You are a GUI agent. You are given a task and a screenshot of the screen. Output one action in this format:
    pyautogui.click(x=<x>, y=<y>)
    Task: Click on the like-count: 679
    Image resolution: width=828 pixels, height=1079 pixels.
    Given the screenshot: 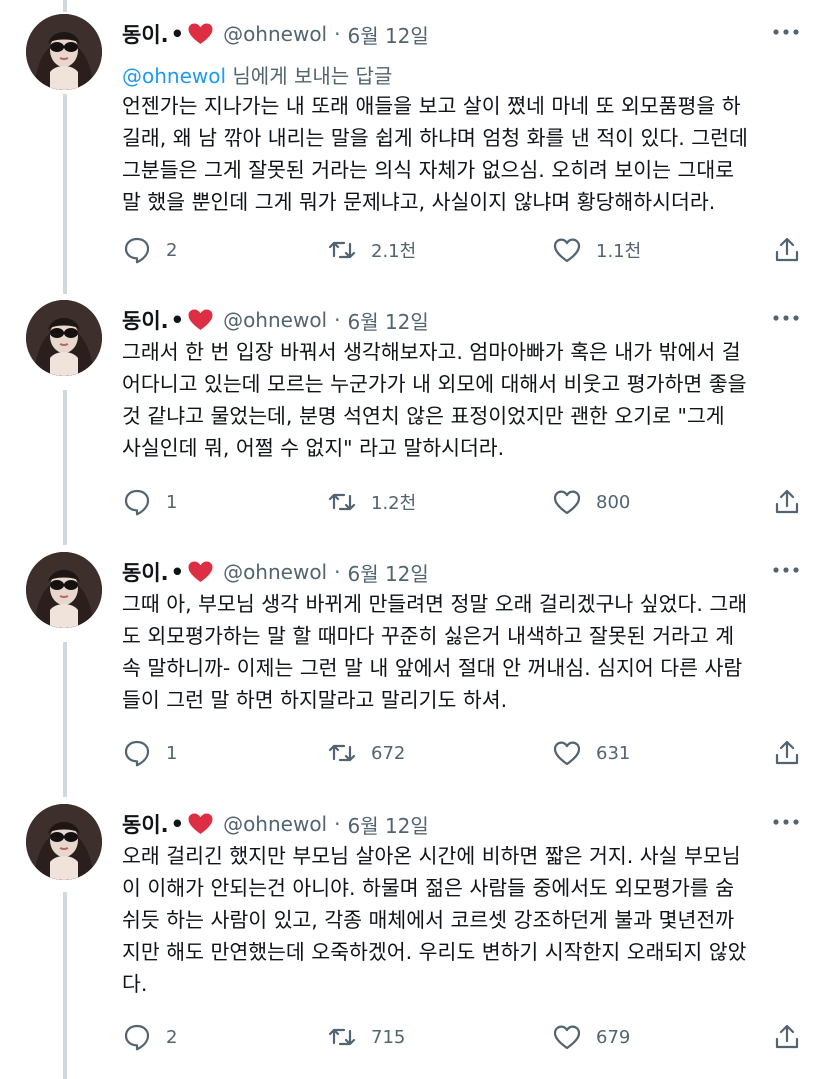 What is the action you would take?
    pyautogui.click(x=613, y=1037)
    